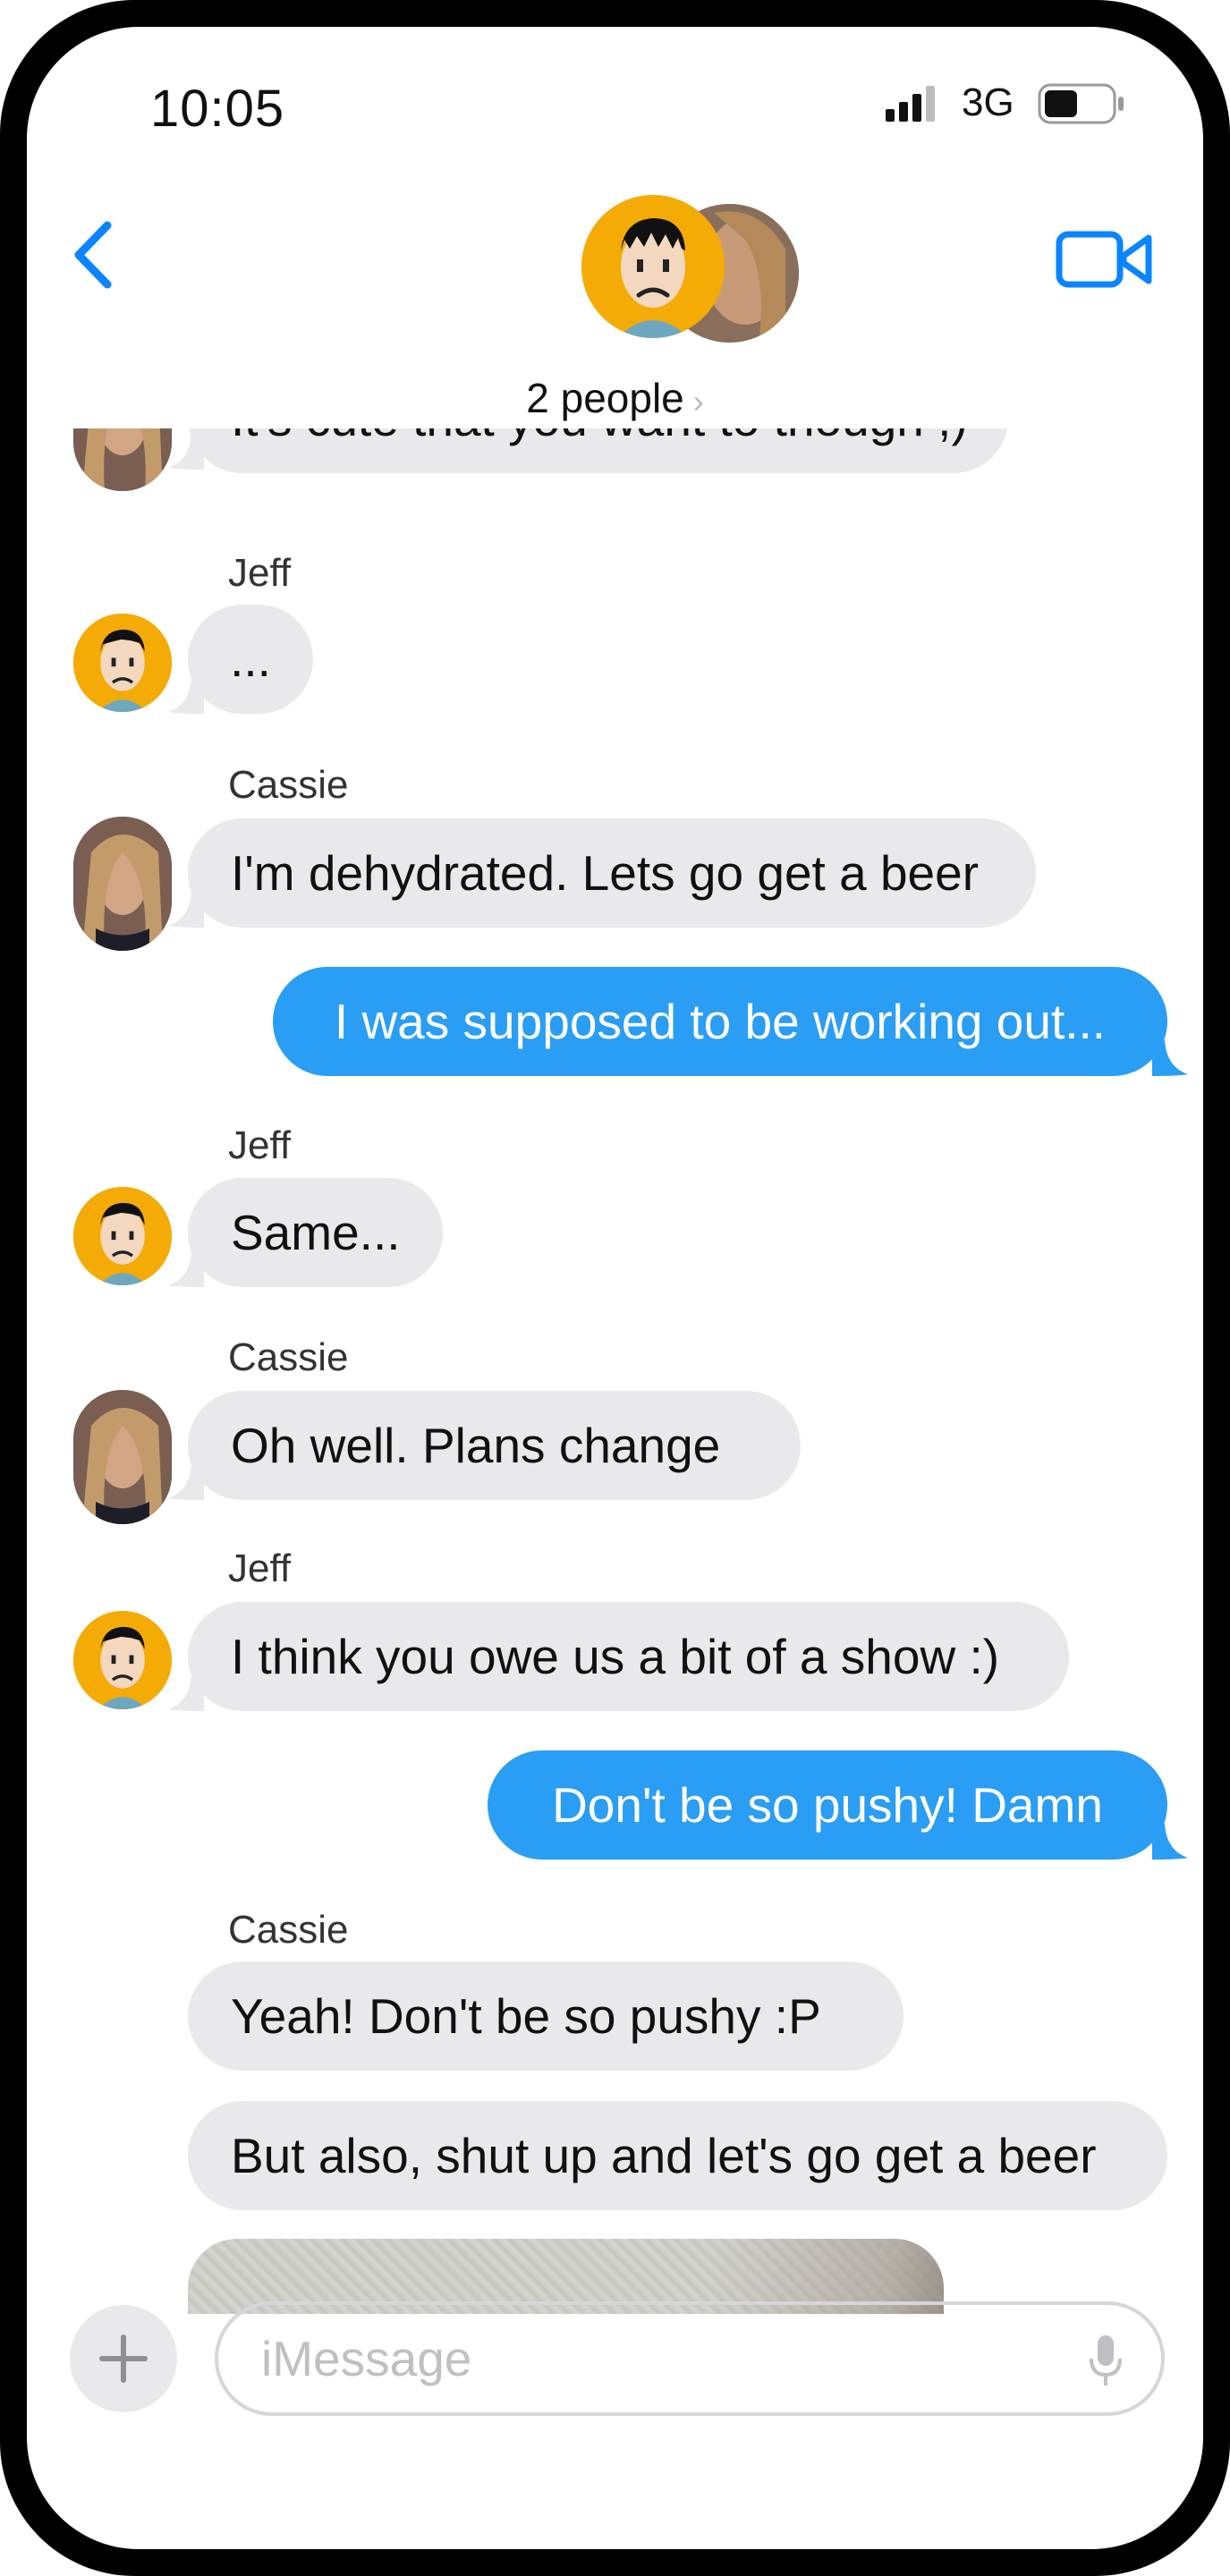 The image size is (1230, 2576). What do you see at coordinates (1106, 2360) in the screenshot?
I see `microphone-icon` at bounding box center [1106, 2360].